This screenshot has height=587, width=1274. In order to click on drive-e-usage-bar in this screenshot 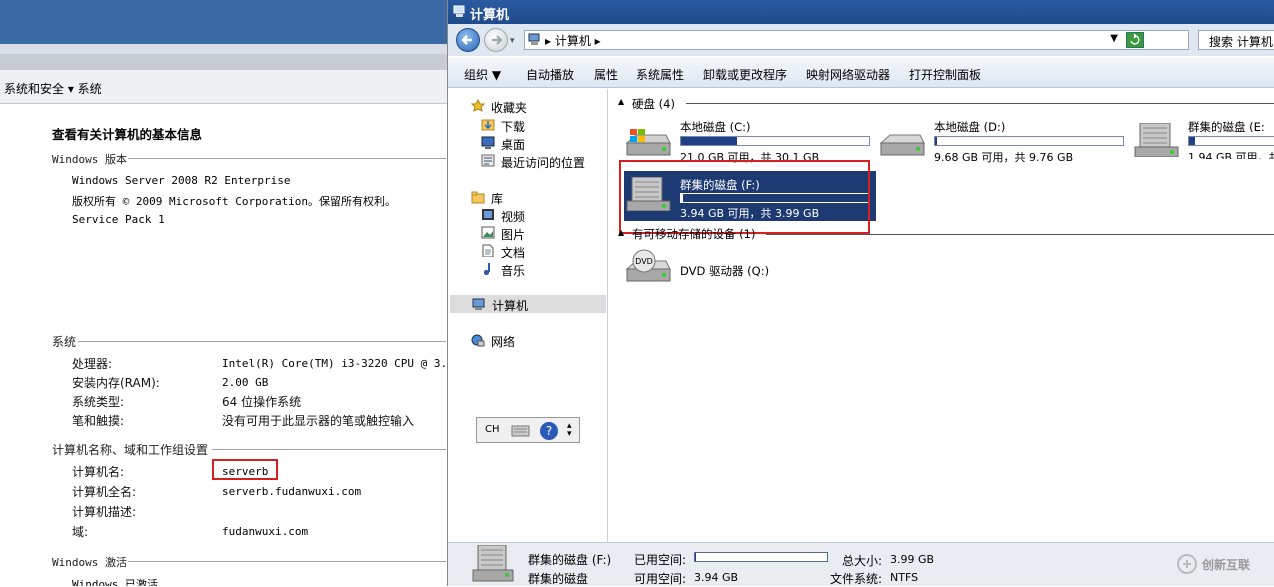, I will do `click(1231, 141)`.